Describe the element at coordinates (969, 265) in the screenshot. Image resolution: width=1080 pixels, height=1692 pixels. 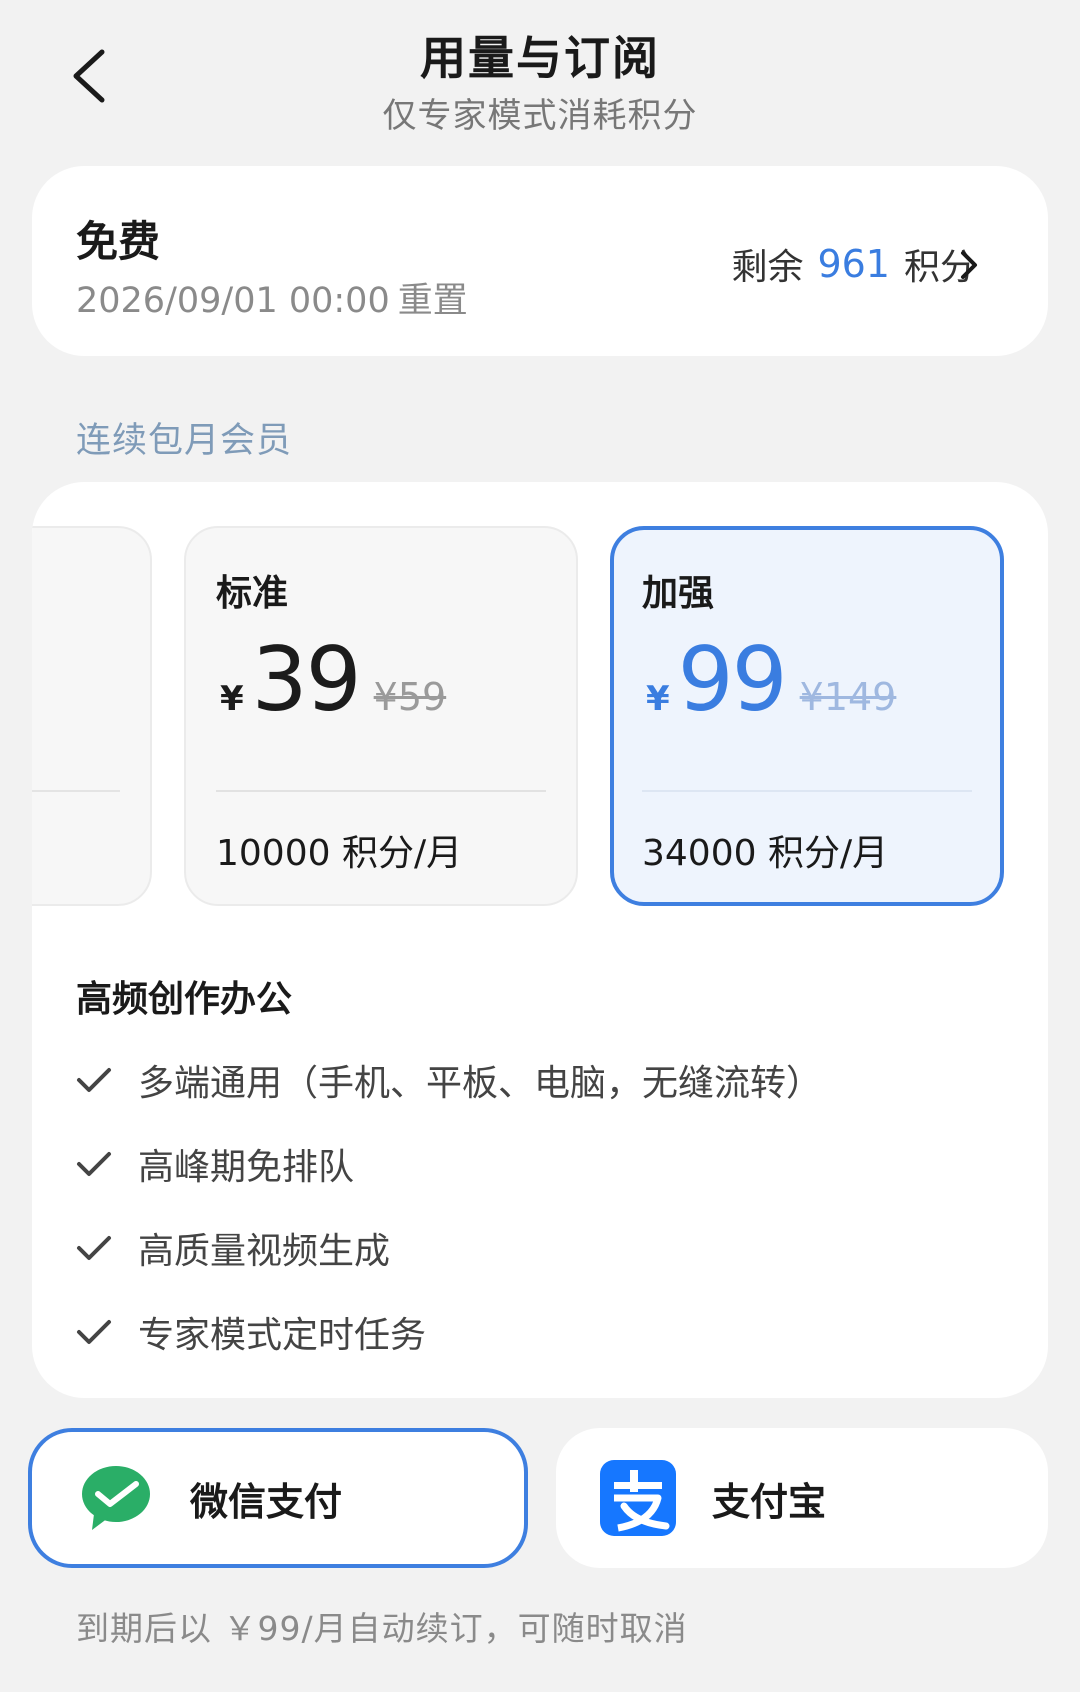
I see `chevron-right-icon` at that location.